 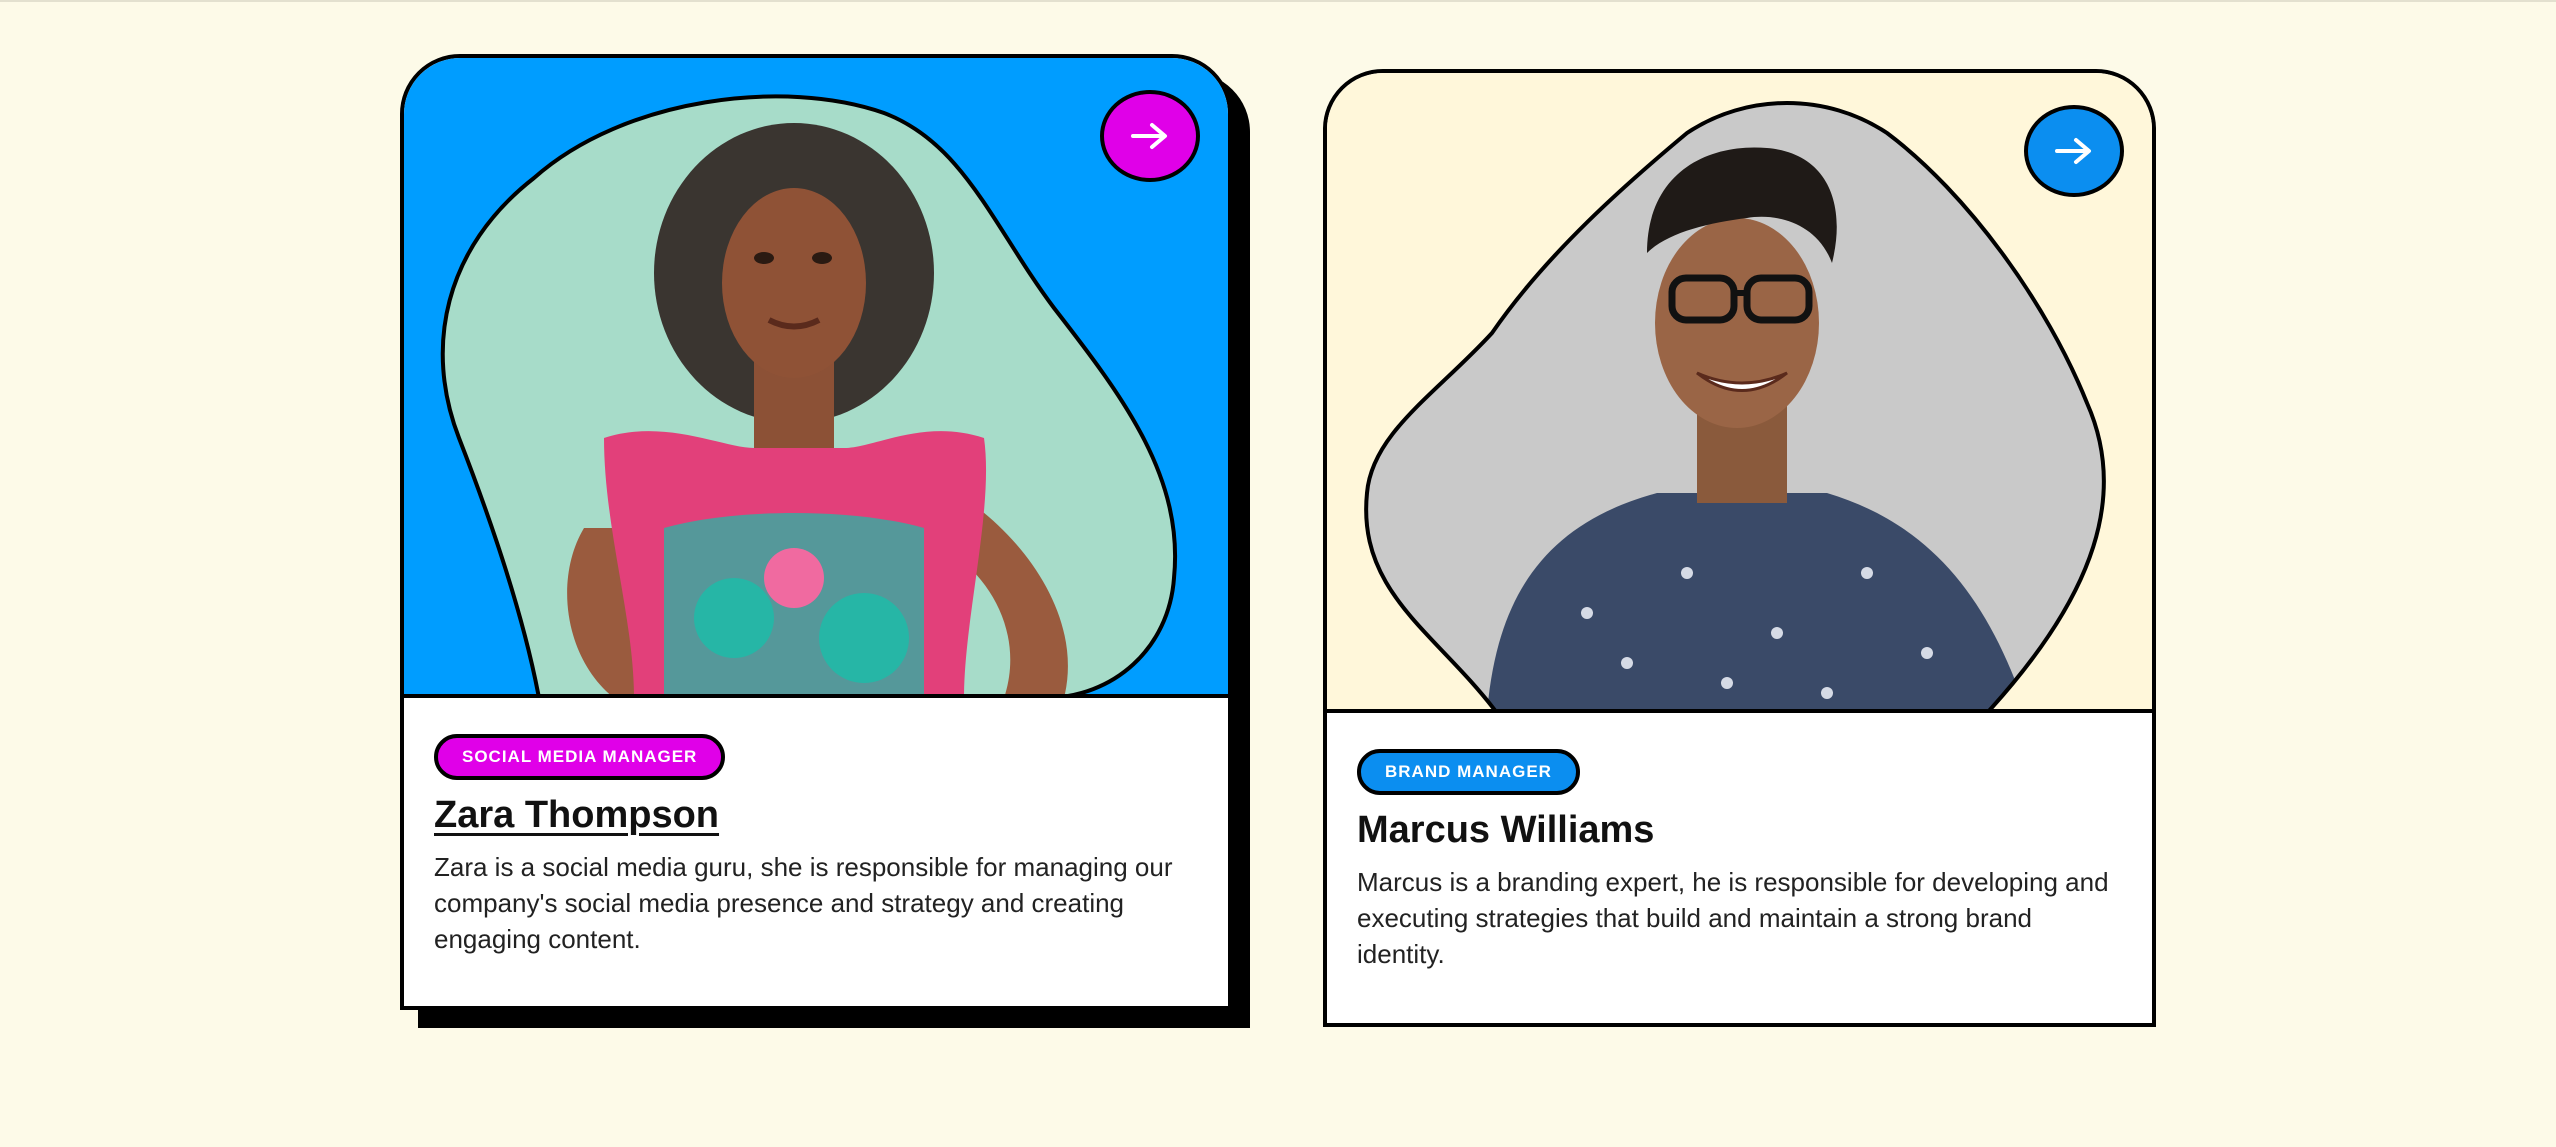 What do you see at coordinates (1278, 1) in the screenshot?
I see `top-divider` at bounding box center [1278, 1].